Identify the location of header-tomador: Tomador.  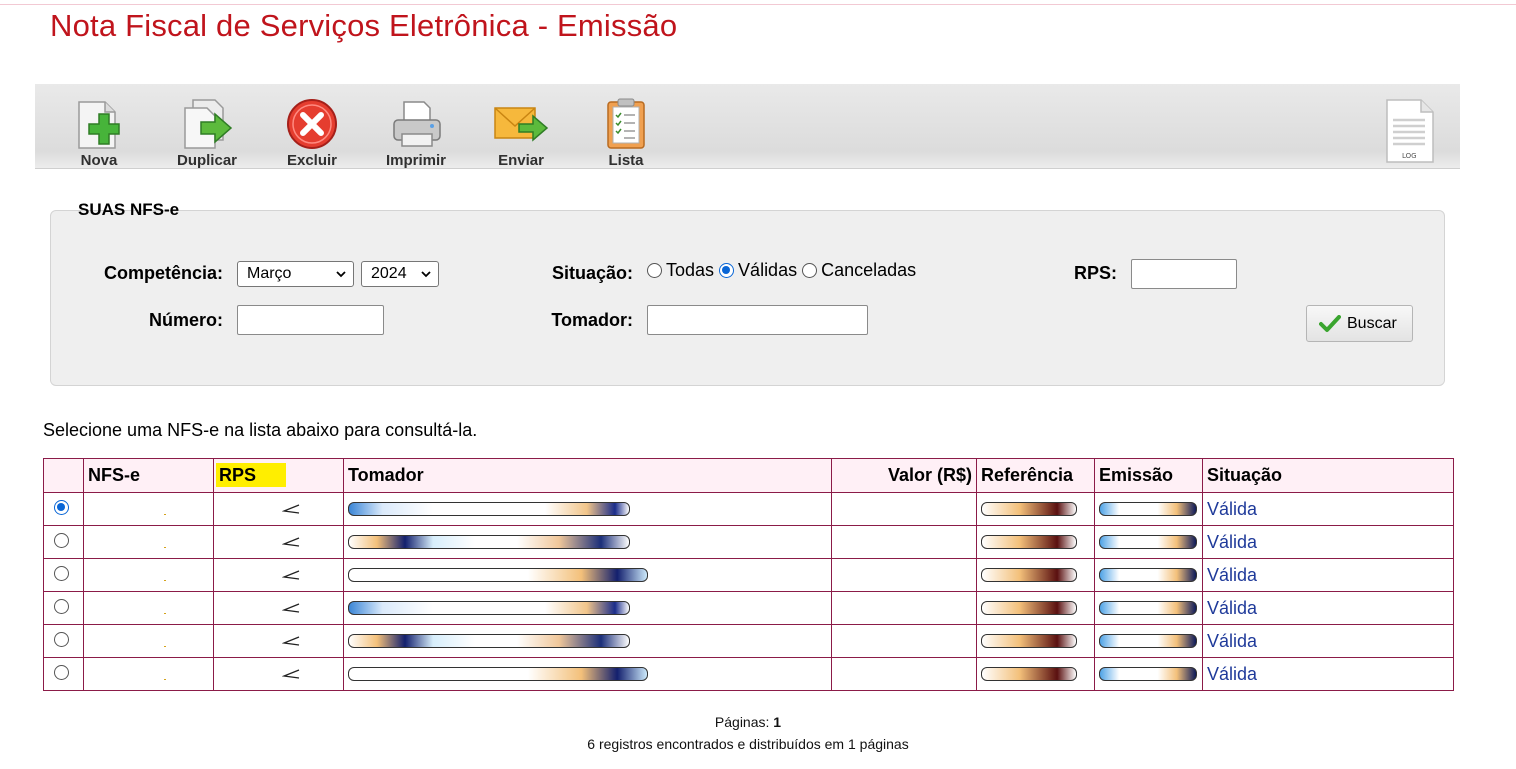
(587, 475).